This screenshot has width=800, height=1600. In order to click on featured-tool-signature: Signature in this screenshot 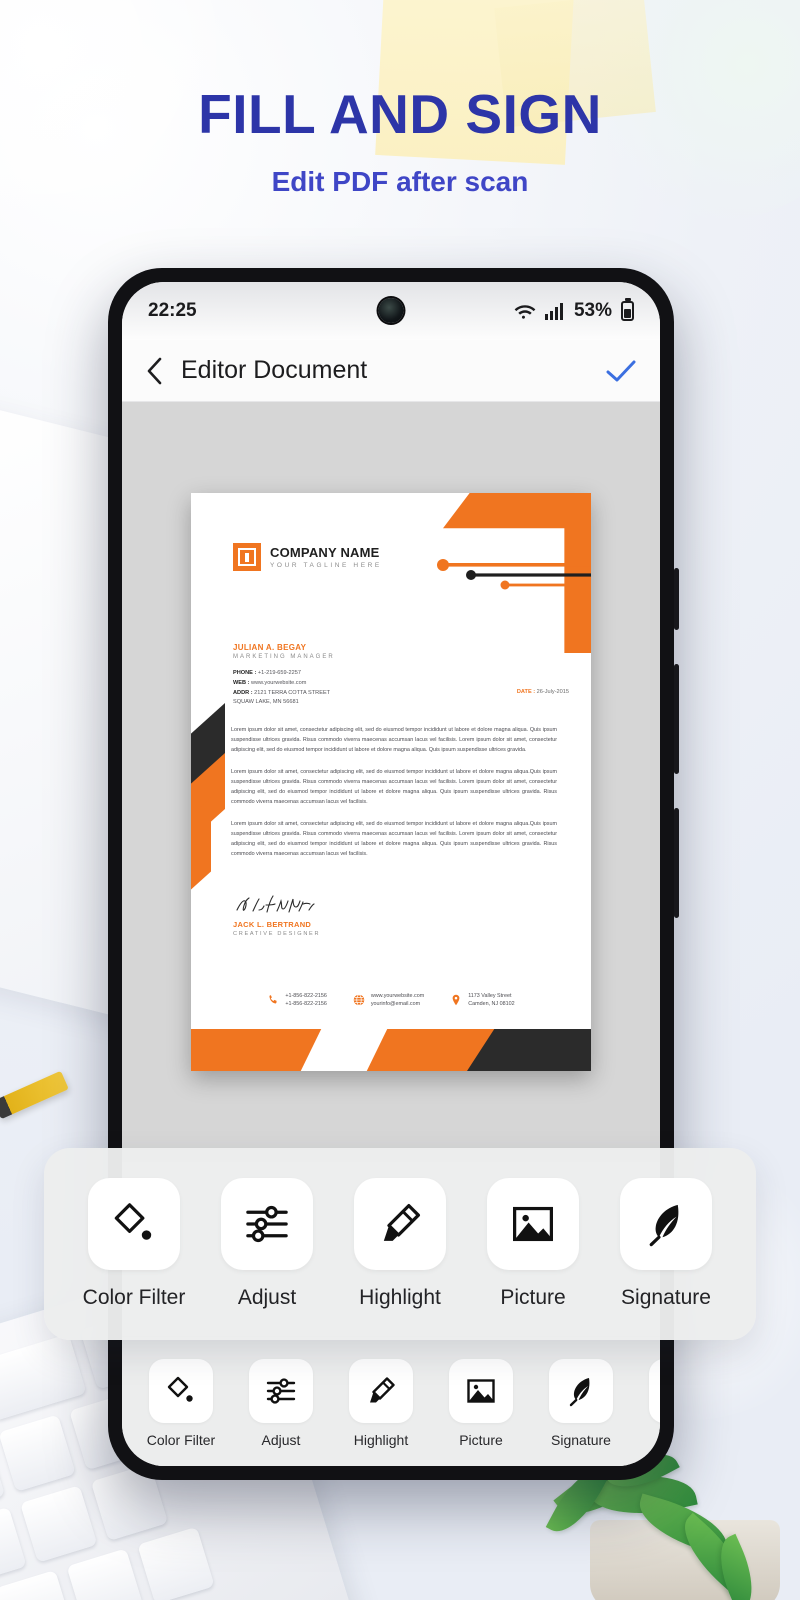, I will do `click(666, 1244)`.